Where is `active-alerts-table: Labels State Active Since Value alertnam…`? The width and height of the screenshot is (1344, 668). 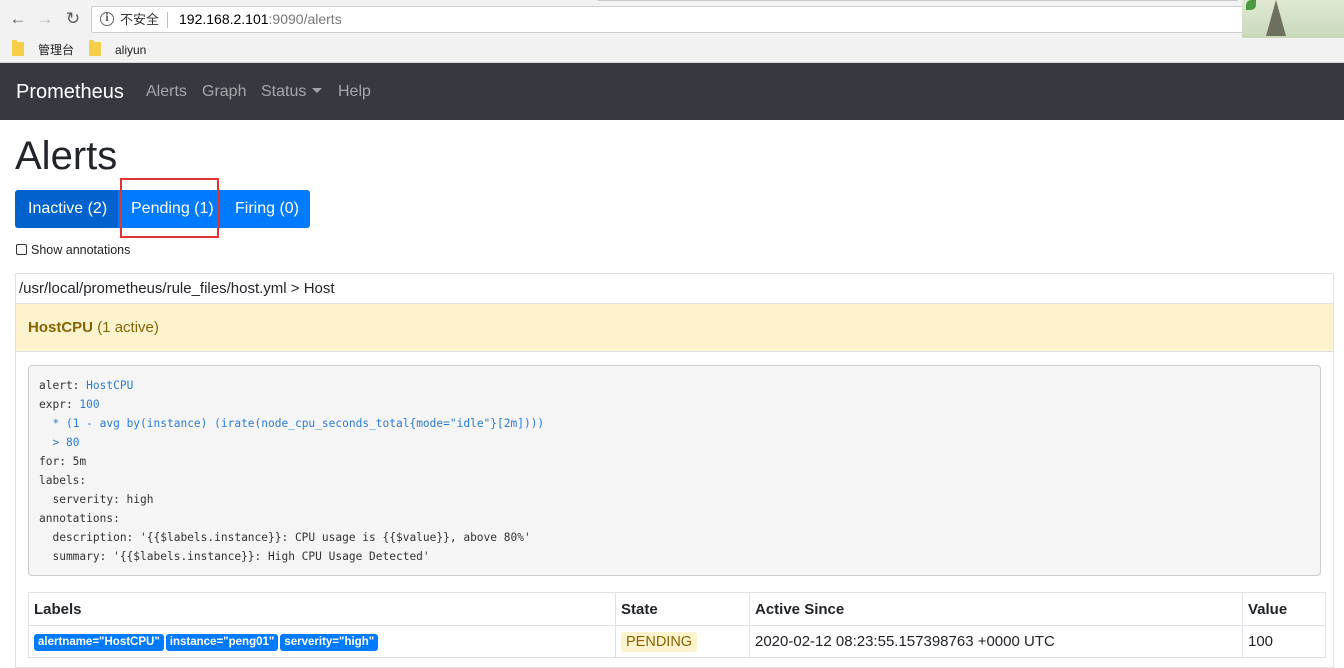
active-alerts-table: Labels State Active Since Value alertnam… is located at coordinates (677, 625).